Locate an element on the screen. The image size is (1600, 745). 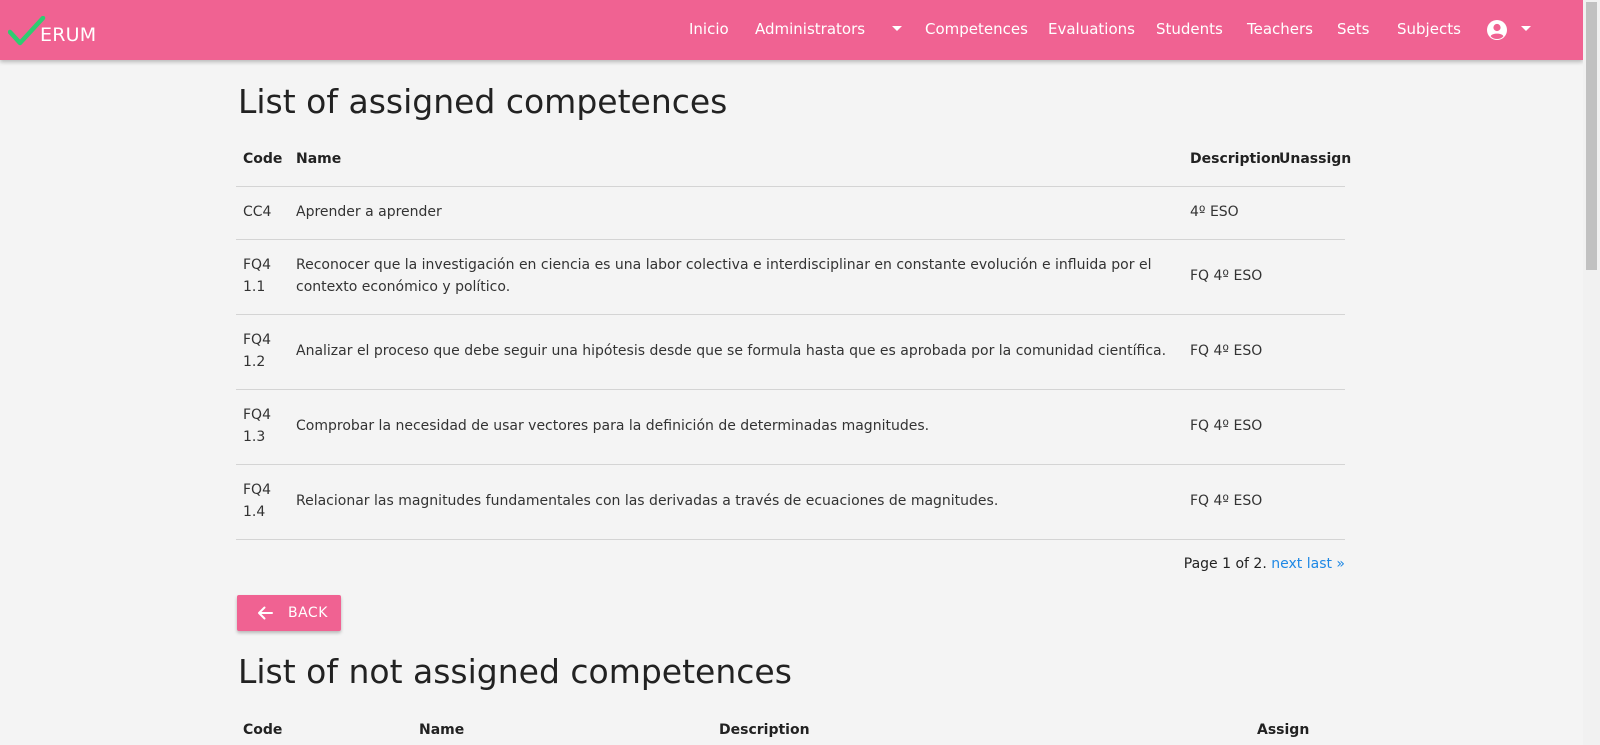
nav-inicio: Inicio is located at coordinates (709, 30).